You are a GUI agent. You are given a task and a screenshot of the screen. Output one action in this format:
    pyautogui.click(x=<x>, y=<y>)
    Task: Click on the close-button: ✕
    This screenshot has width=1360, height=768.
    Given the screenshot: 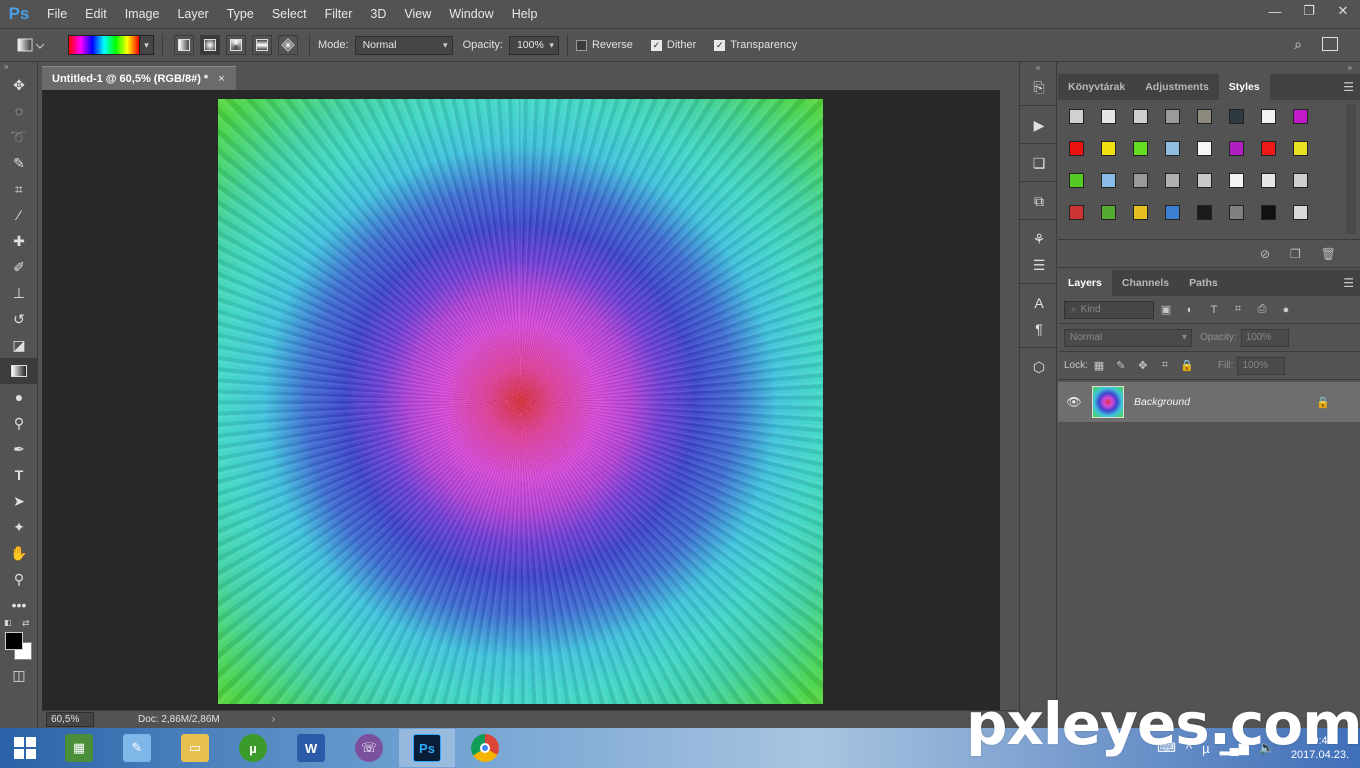 What is the action you would take?
    pyautogui.click(x=1343, y=11)
    